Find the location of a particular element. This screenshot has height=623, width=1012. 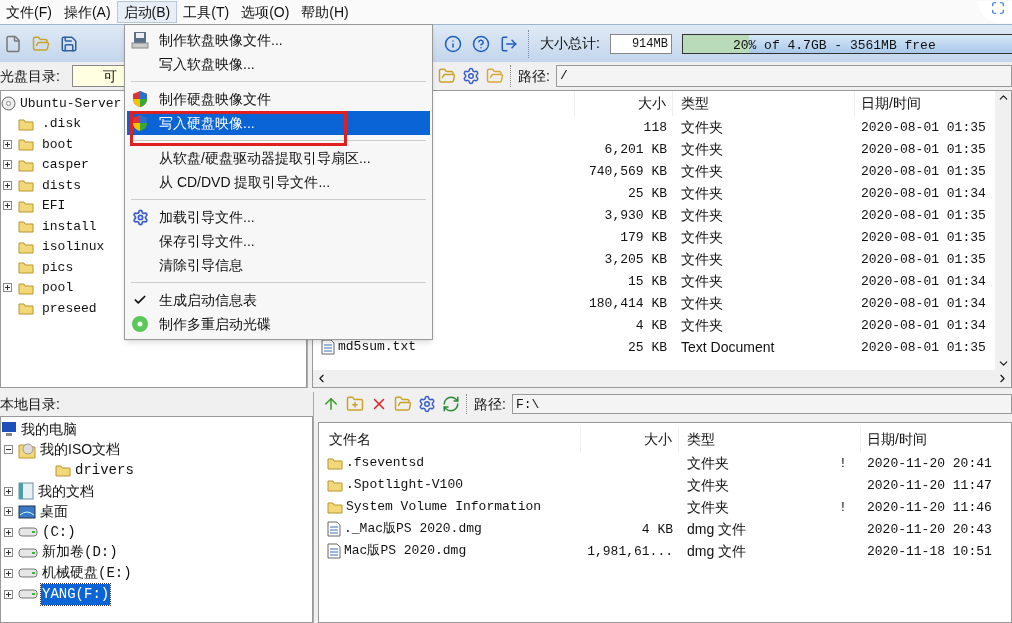

tree-item: boot is located at coordinates (56, 144).